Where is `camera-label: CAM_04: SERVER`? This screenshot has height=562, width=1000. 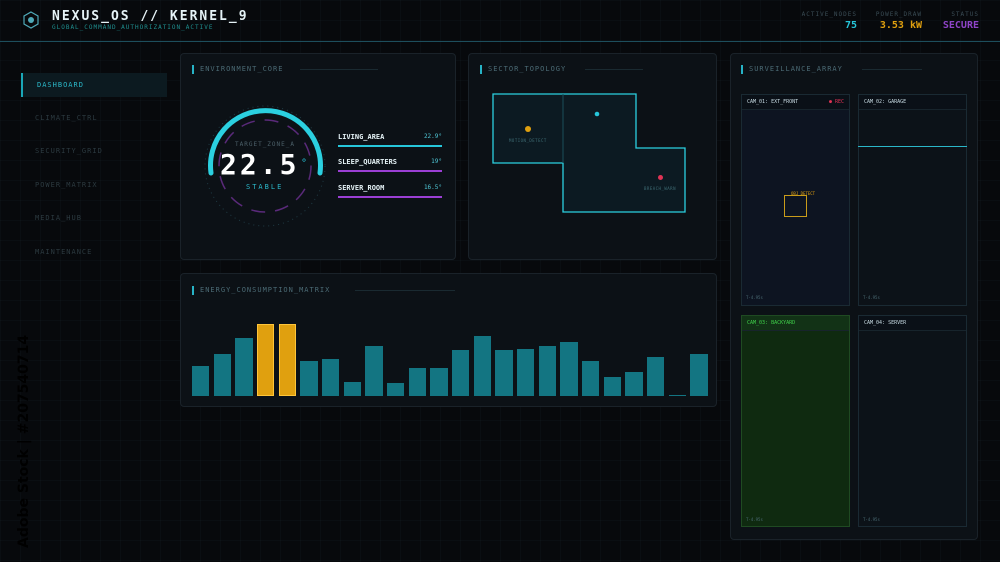 camera-label: CAM_04: SERVER is located at coordinates (912, 323).